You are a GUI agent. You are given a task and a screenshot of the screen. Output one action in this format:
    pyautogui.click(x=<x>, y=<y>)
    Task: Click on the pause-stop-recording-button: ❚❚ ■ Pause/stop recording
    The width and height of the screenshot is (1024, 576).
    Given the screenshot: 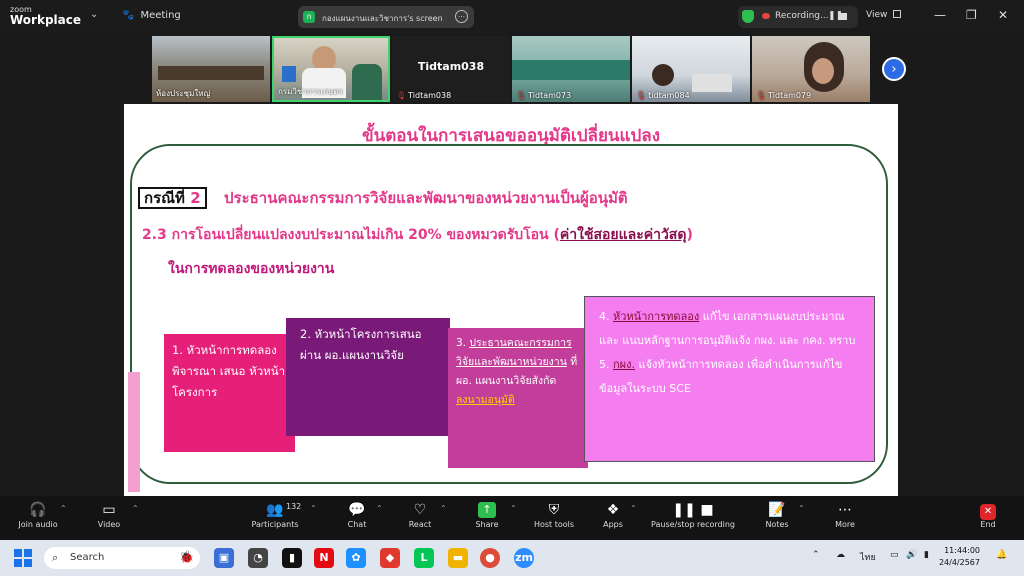 What is the action you would take?
    pyautogui.click(x=693, y=514)
    